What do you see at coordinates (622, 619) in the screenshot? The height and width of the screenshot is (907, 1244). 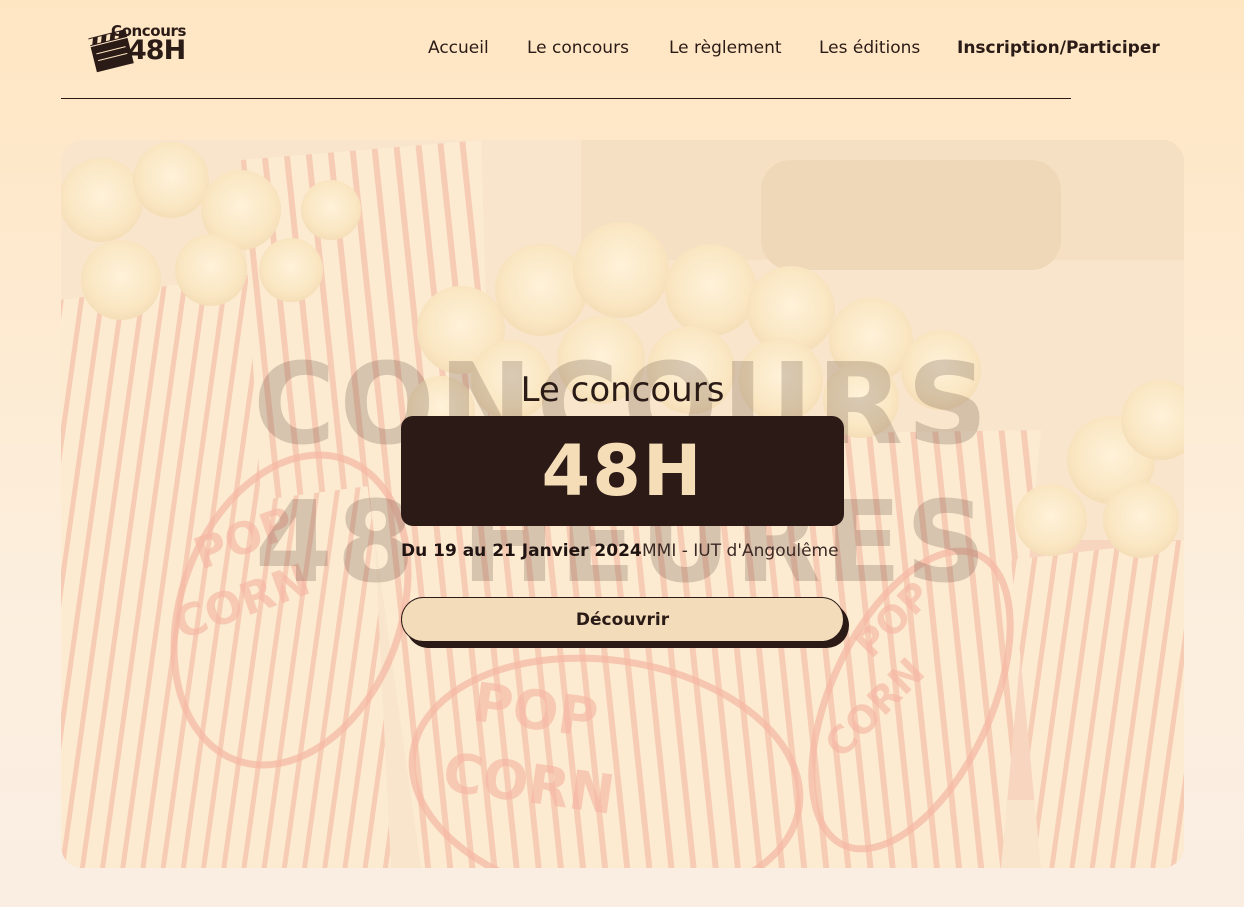 I see `discover-button: Découvrir` at bounding box center [622, 619].